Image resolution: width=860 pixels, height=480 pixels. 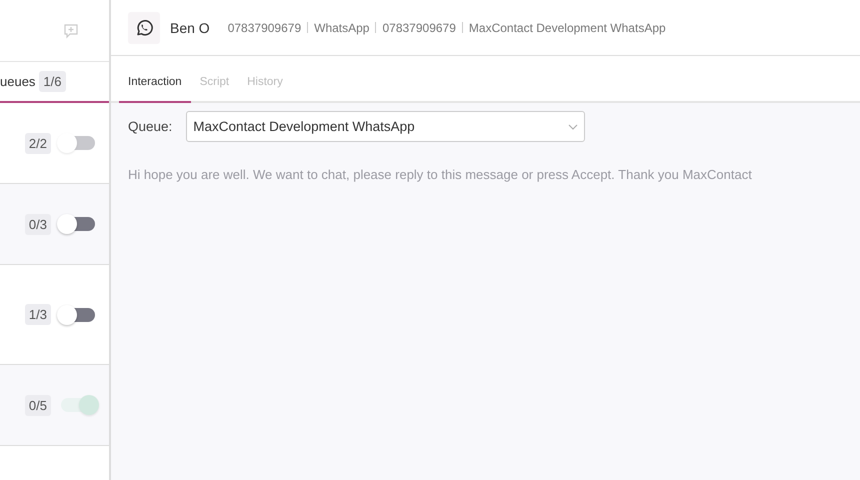 What do you see at coordinates (144, 28) in the screenshot?
I see `whatsapp-icon` at bounding box center [144, 28].